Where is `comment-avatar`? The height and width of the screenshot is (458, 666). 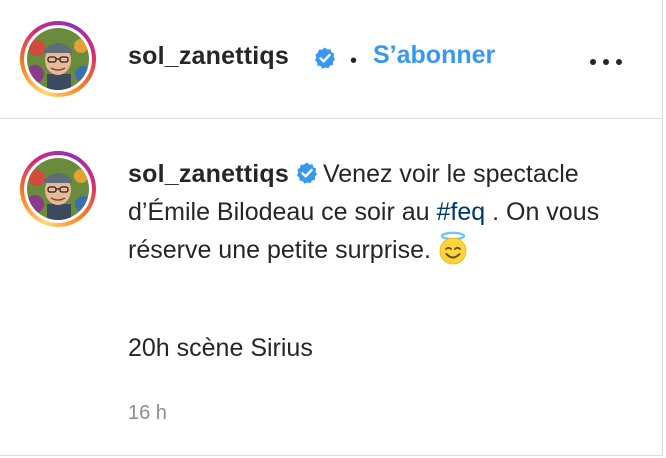 comment-avatar is located at coordinates (58, 189).